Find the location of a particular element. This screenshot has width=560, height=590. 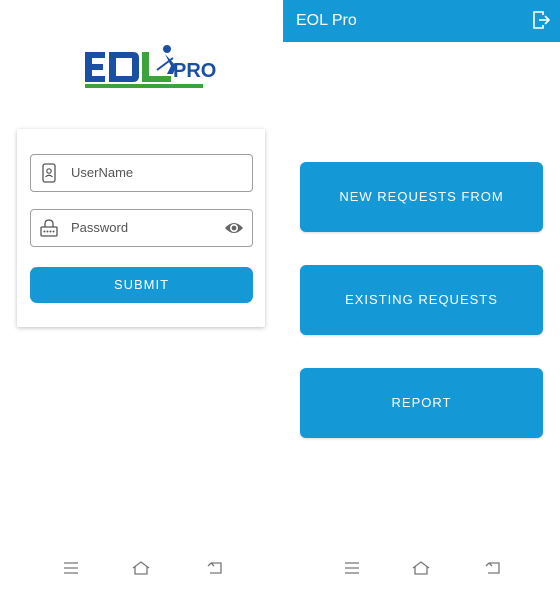

app-bar: EOL Pro is located at coordinates (421, 21).